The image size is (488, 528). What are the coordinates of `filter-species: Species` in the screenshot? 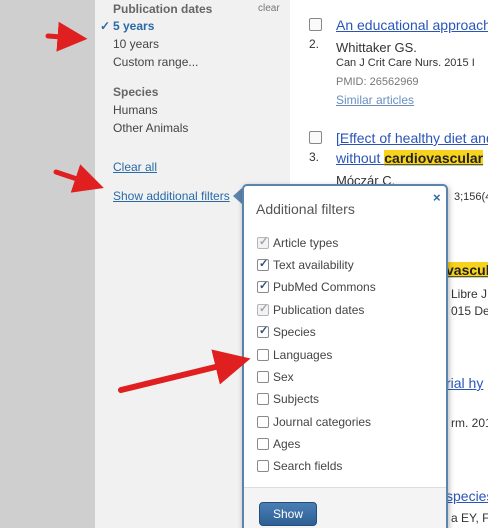 It's located at (286, 332).